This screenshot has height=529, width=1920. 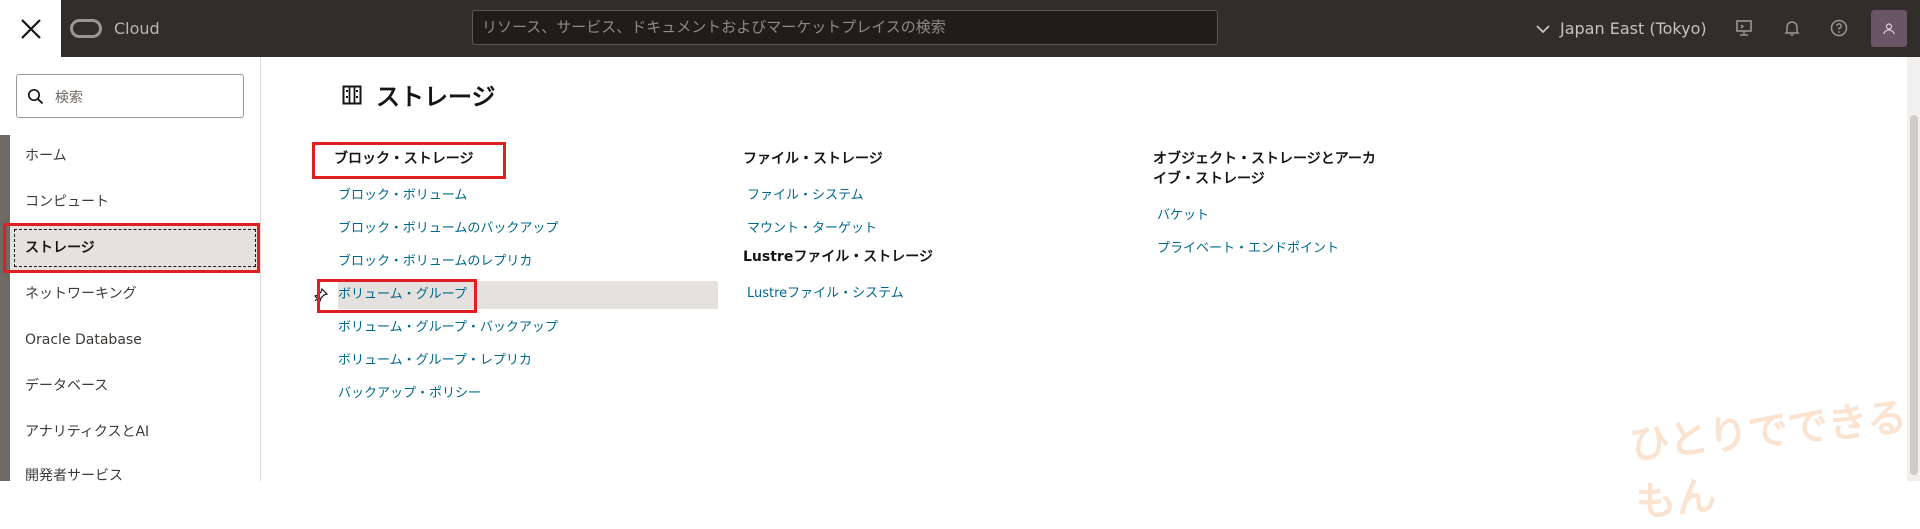 What do you see at coordinates (534, 393) in the screenshot?
I see `link-backup-policies: バックアップ・ポリシー` at bounding box center [534, 393].